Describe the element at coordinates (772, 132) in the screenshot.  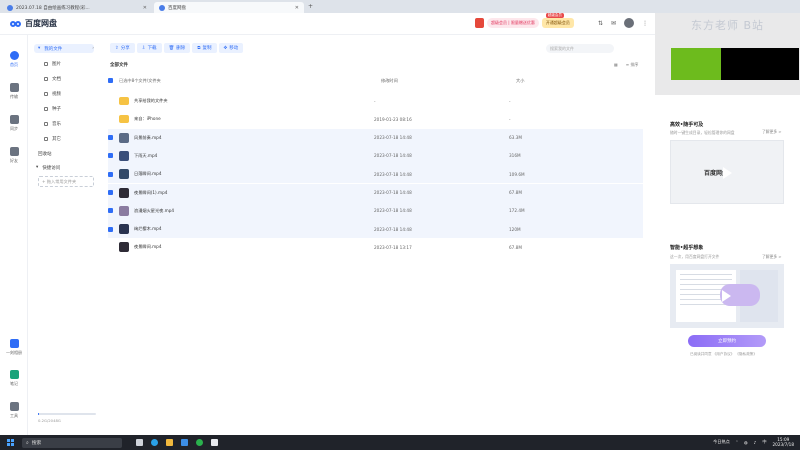
I see `card1-more-link: 了解更多 >` at that location.